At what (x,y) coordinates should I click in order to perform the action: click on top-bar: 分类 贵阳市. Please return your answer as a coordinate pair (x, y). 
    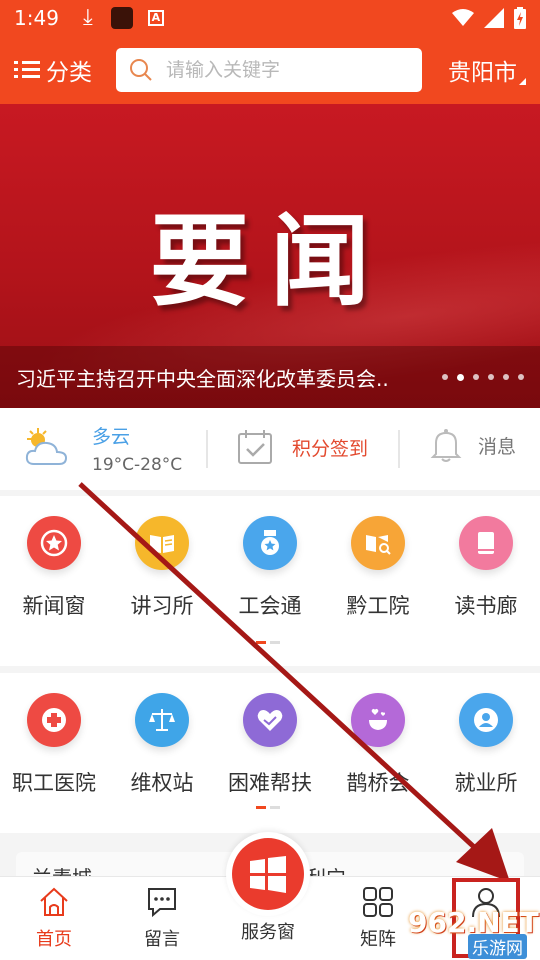
    Looking at the image, I should click on (270, 70).